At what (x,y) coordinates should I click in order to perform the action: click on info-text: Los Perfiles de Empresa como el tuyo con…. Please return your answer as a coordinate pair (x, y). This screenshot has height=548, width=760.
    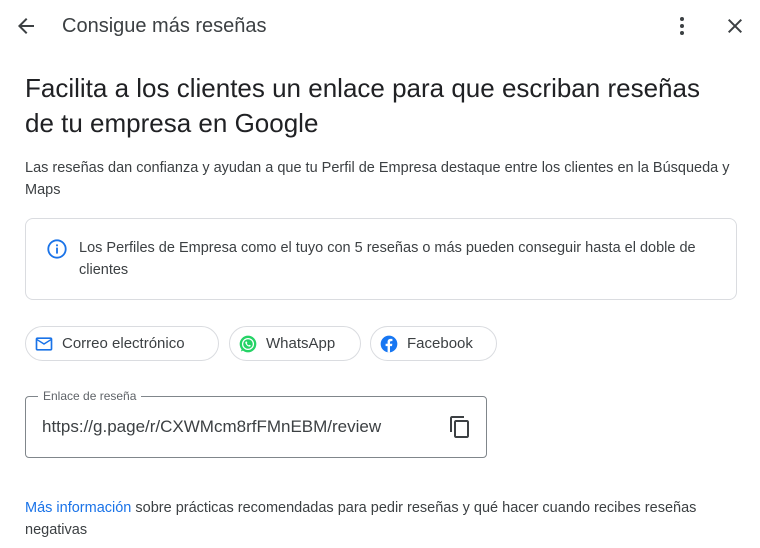
    Looking at the image, I should click on (387, 259).